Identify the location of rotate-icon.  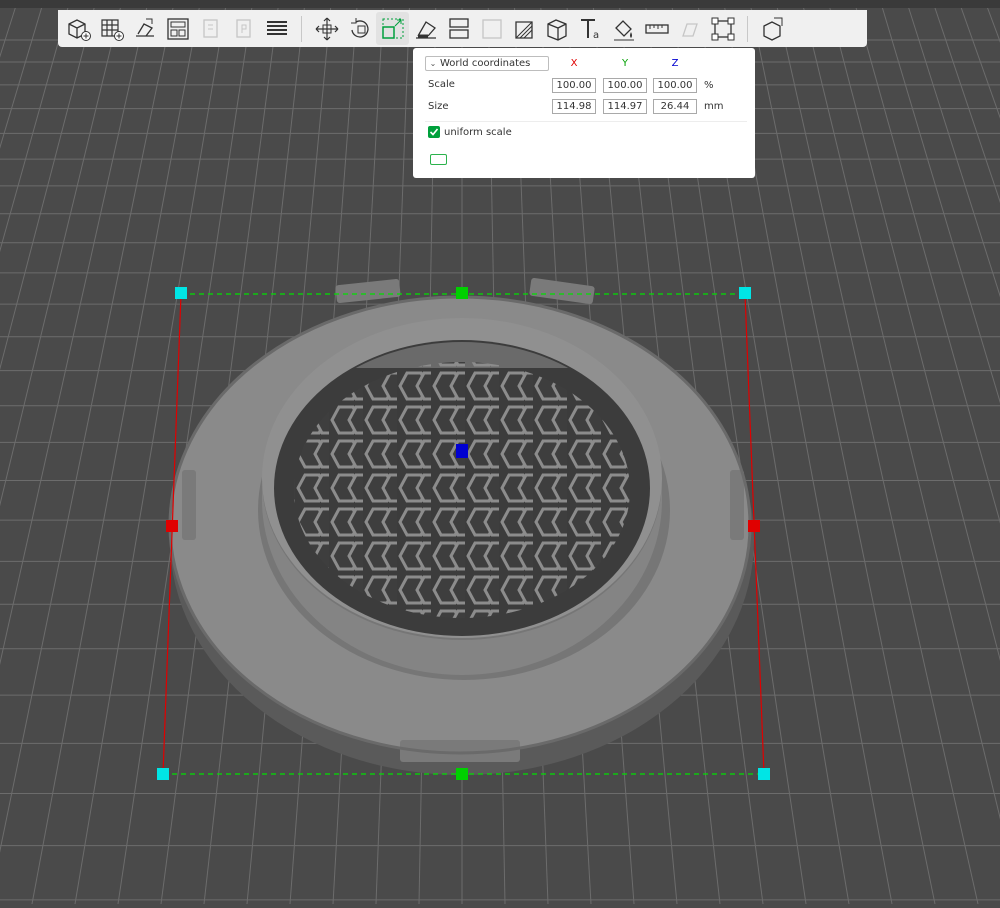
(359, 28).